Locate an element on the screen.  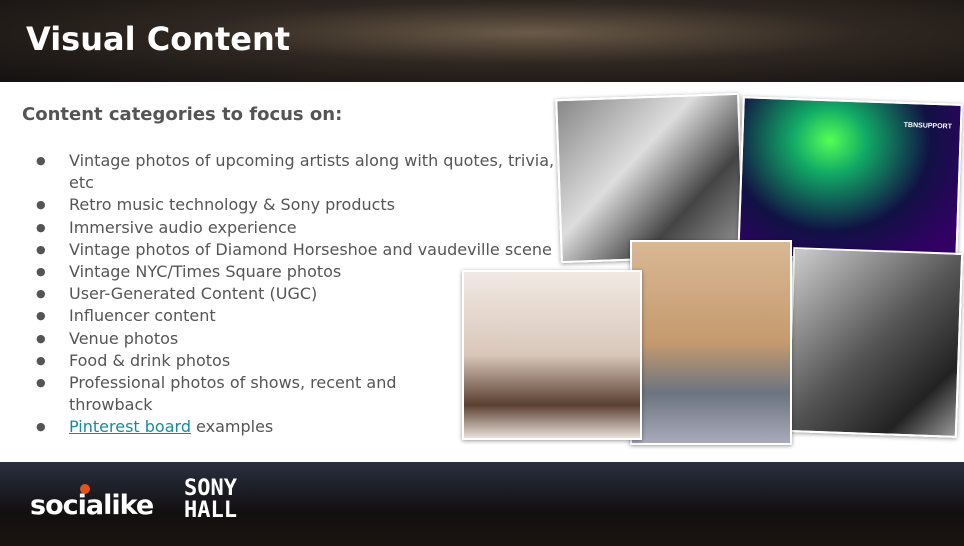
socialike-logo: socialike is located at coordinates (92, 502).